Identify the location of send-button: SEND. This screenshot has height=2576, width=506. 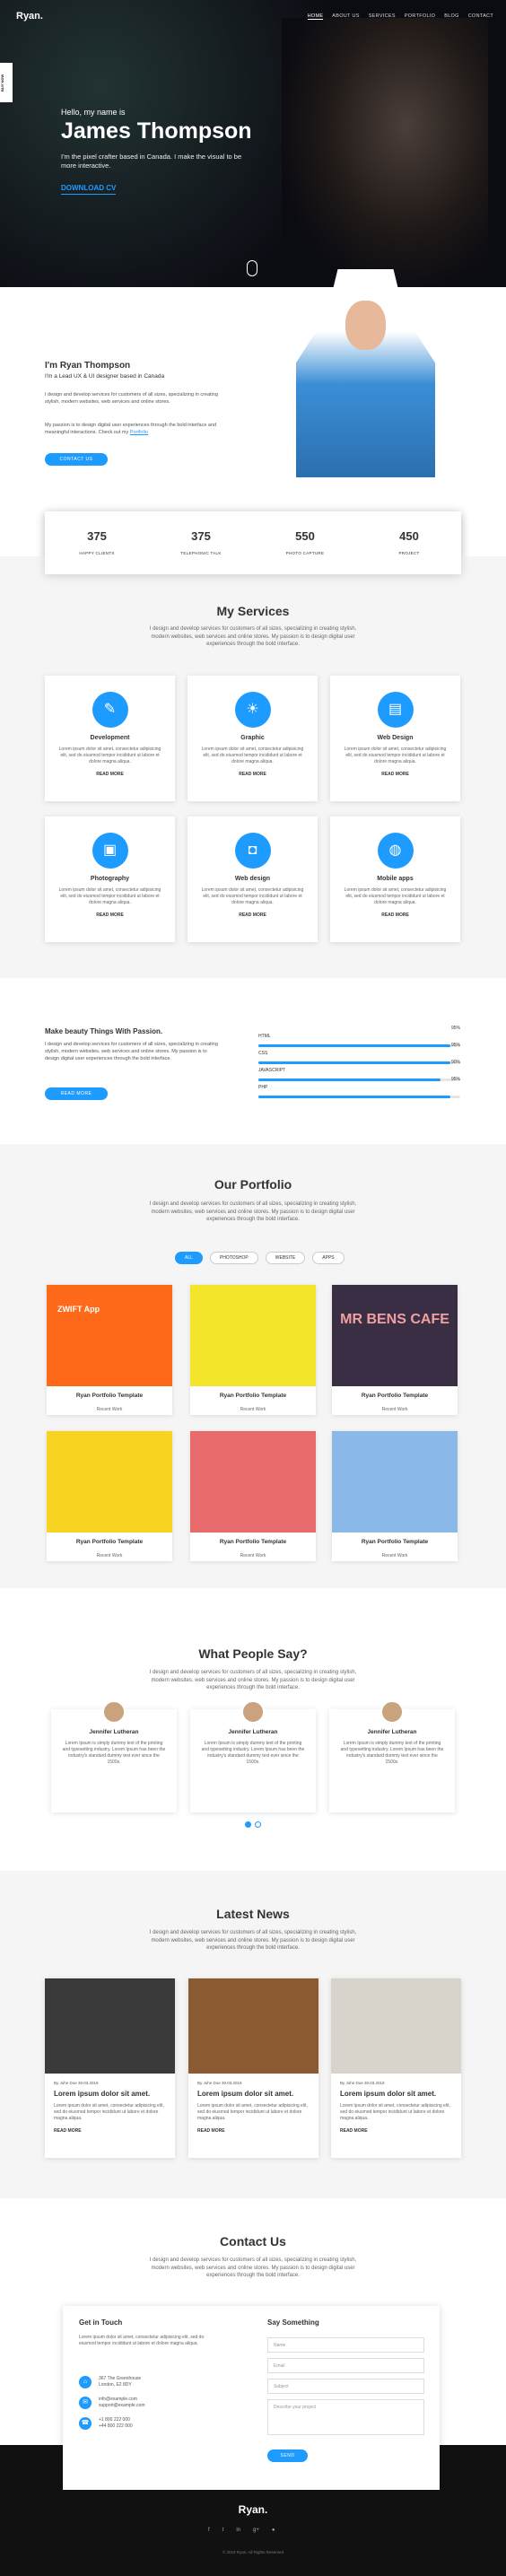
(287, 2456).